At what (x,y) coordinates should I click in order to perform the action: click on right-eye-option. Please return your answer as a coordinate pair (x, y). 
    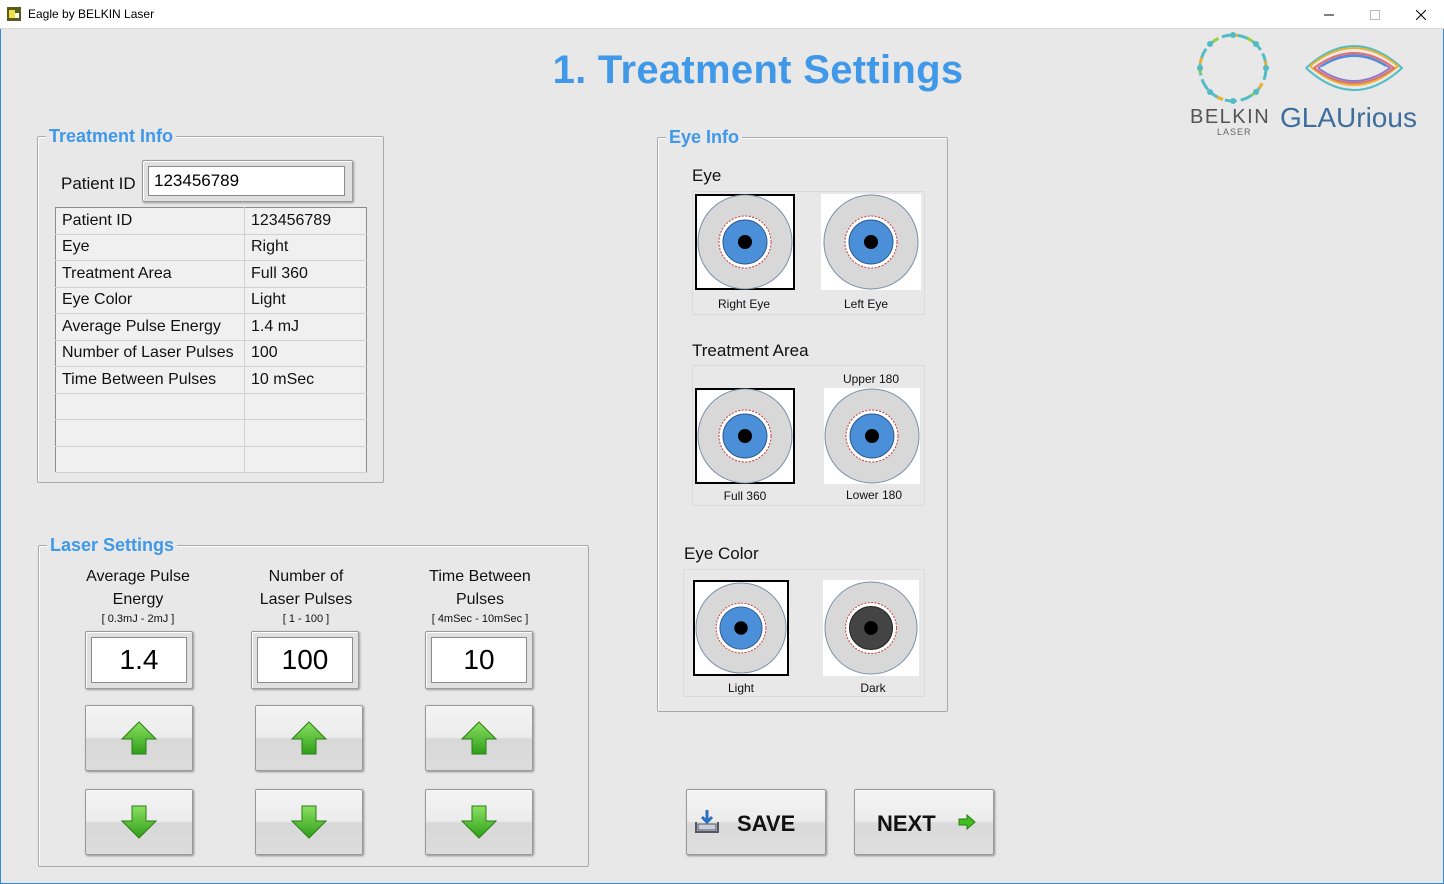
    Looking at the image, I should click on (745, 242).